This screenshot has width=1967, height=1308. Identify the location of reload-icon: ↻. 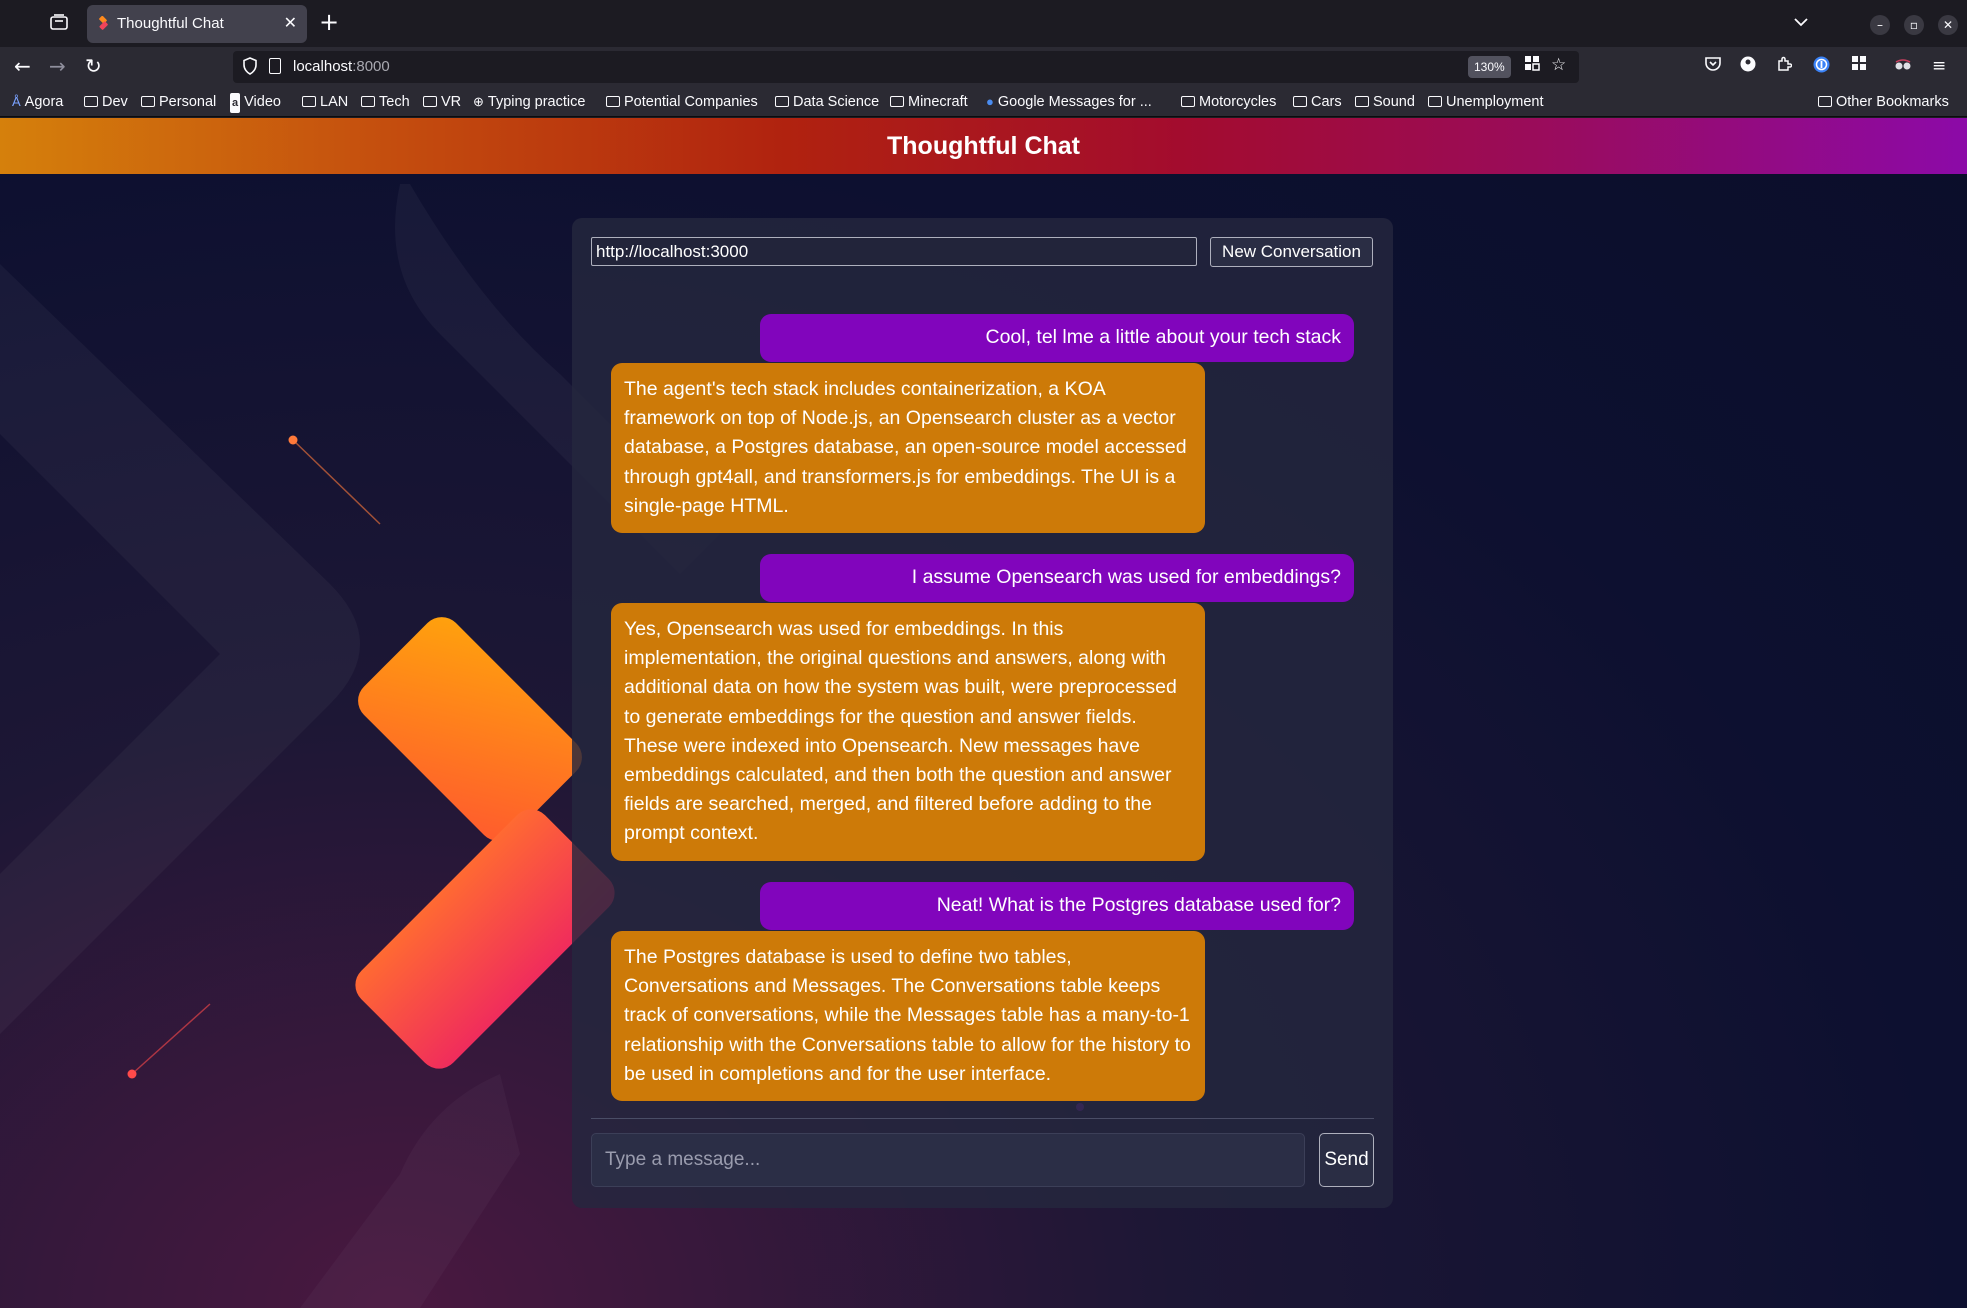
(93, 66).